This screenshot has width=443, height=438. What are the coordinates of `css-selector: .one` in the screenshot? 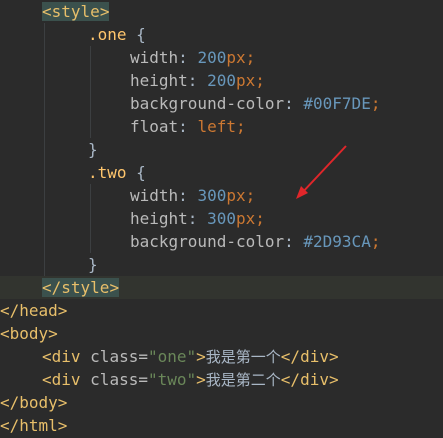 It's located at (107, 34).